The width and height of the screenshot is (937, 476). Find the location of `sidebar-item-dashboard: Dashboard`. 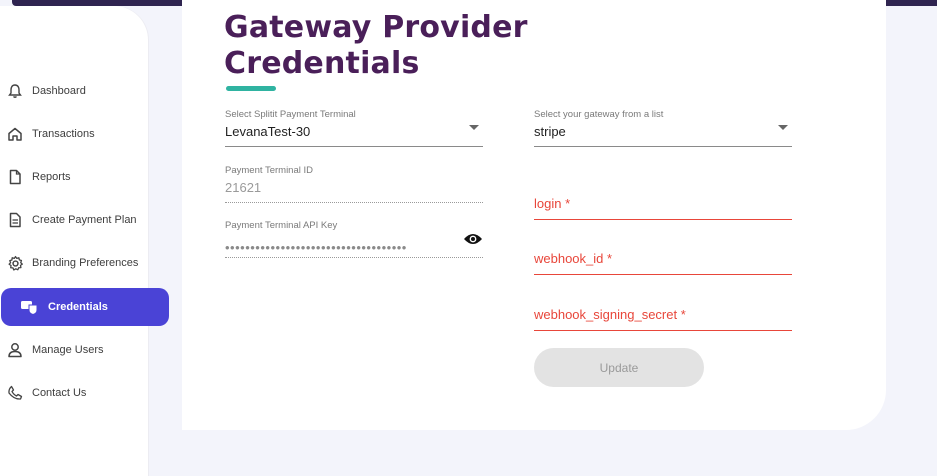

sidebar-item-dashboard: Dashboard is located at coordinates (85, 91).